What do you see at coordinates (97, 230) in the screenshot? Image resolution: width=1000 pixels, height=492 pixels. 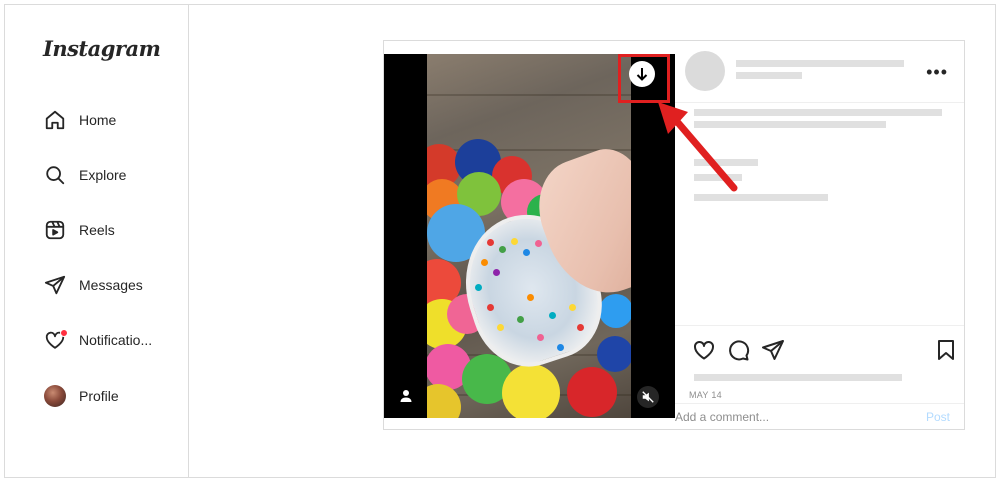 I see `sidebar-item-label: Reels` at bounding box center [97, 230].